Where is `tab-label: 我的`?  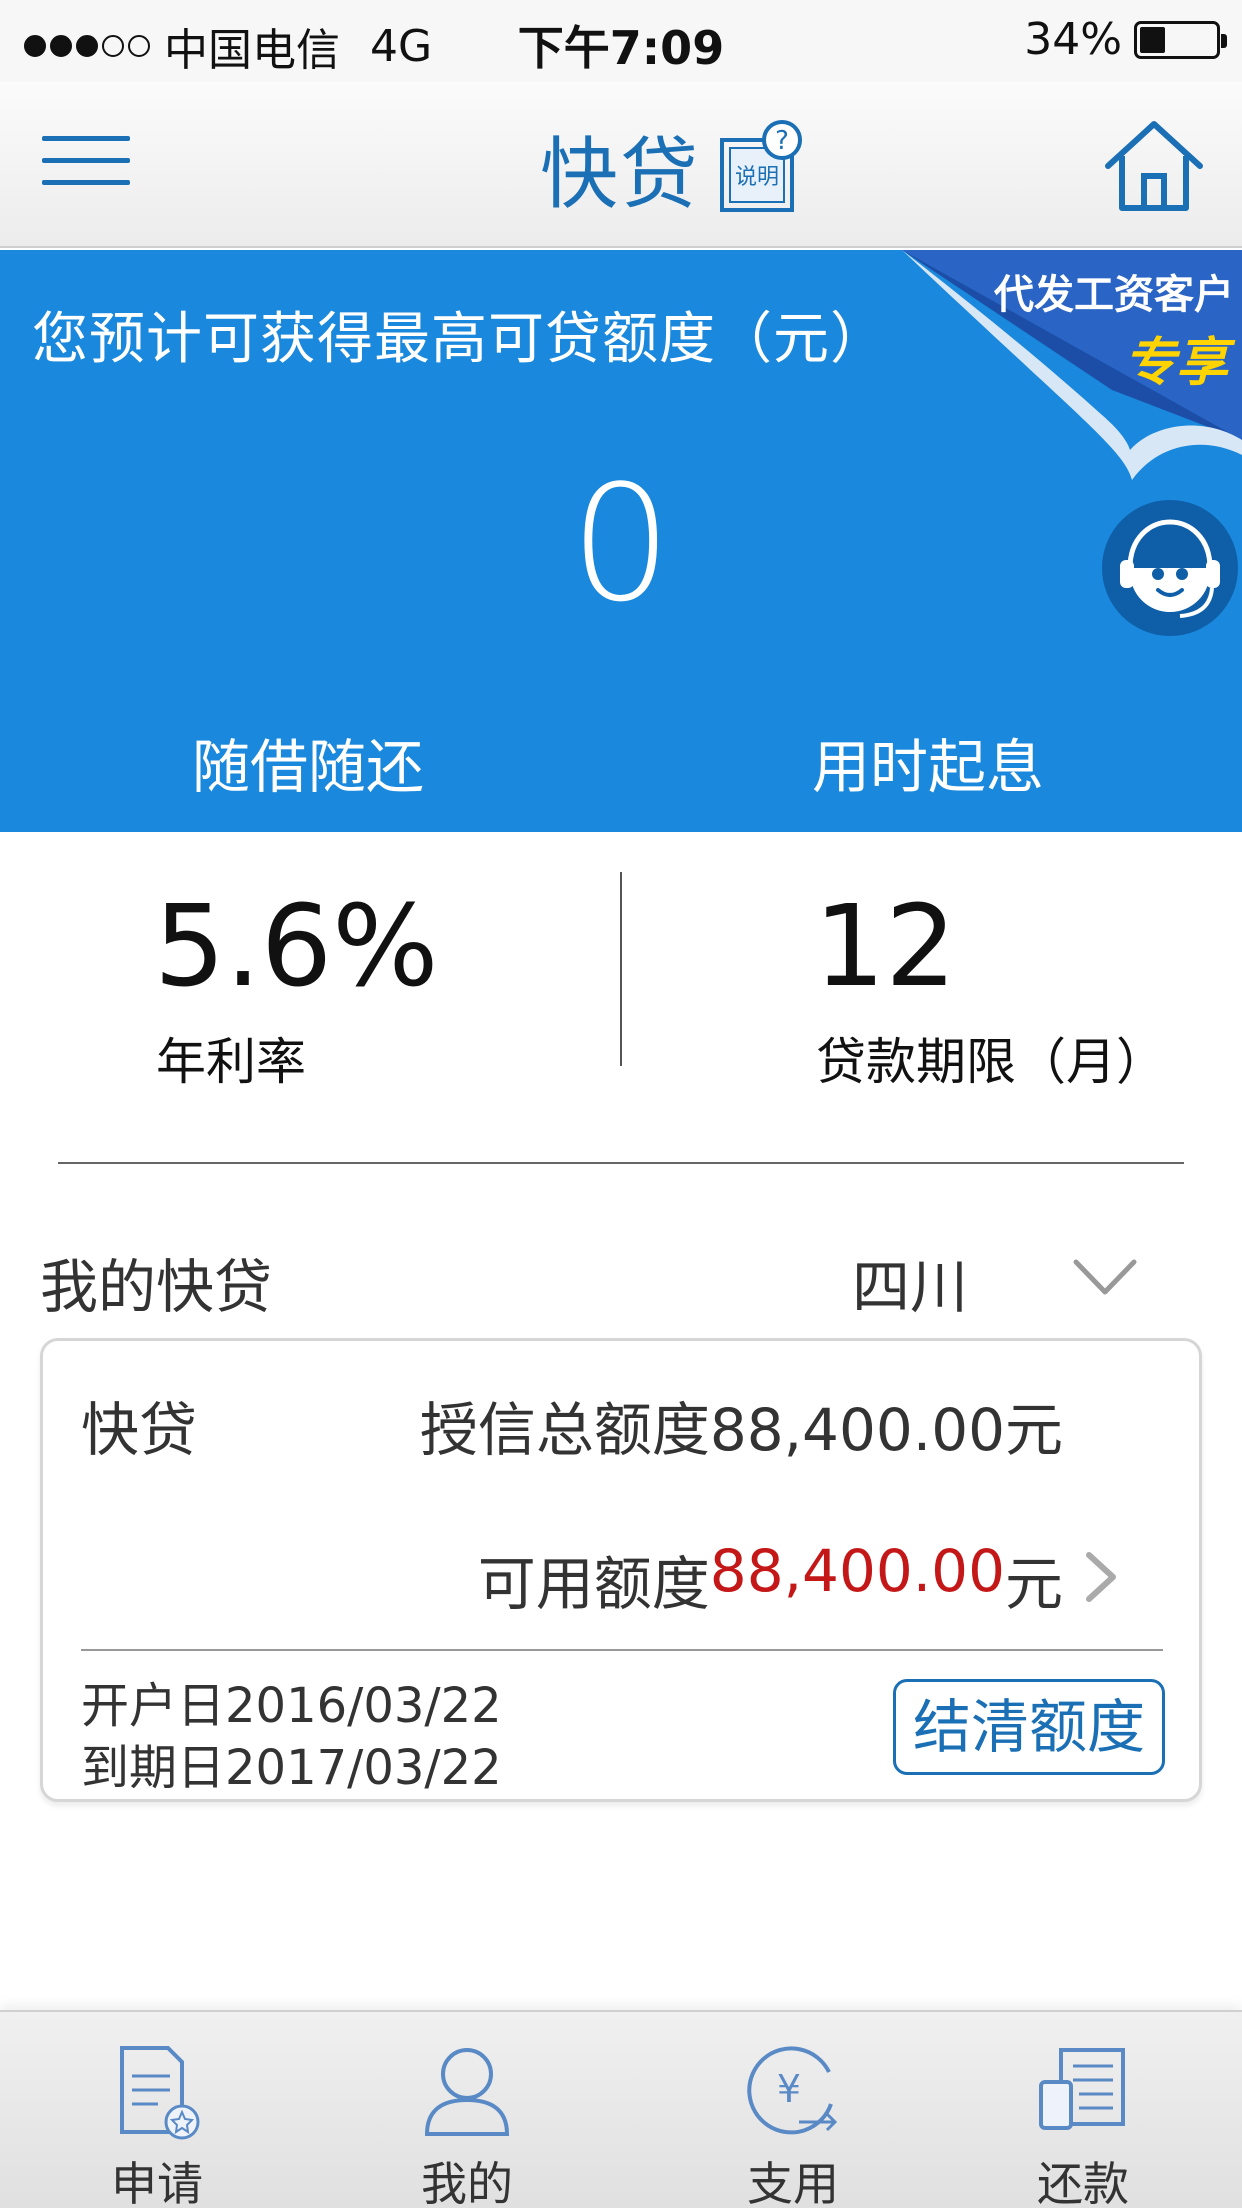
tab-label: 我的 is located at coordinates (467, 2182).